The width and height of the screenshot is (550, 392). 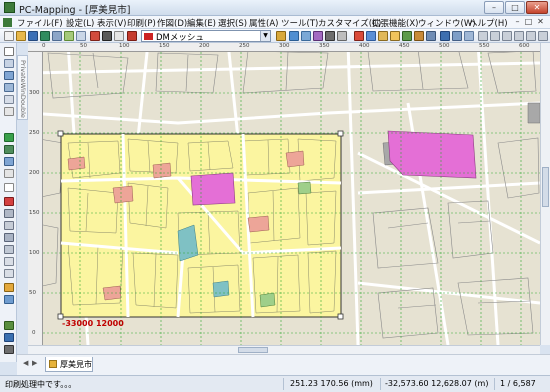 I want to click on save-all-icon, so click(x=45, y=36).